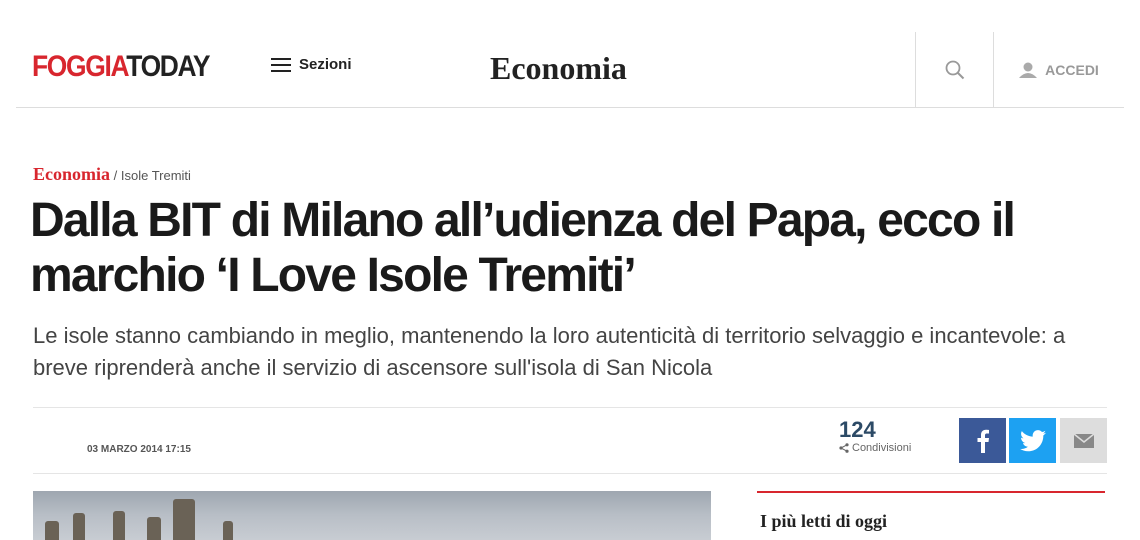 This screenshot has height=540, width=1140. Describe the element at coordinates (931, 492) in the screenshot. I see `sidebar-rule` at that location.